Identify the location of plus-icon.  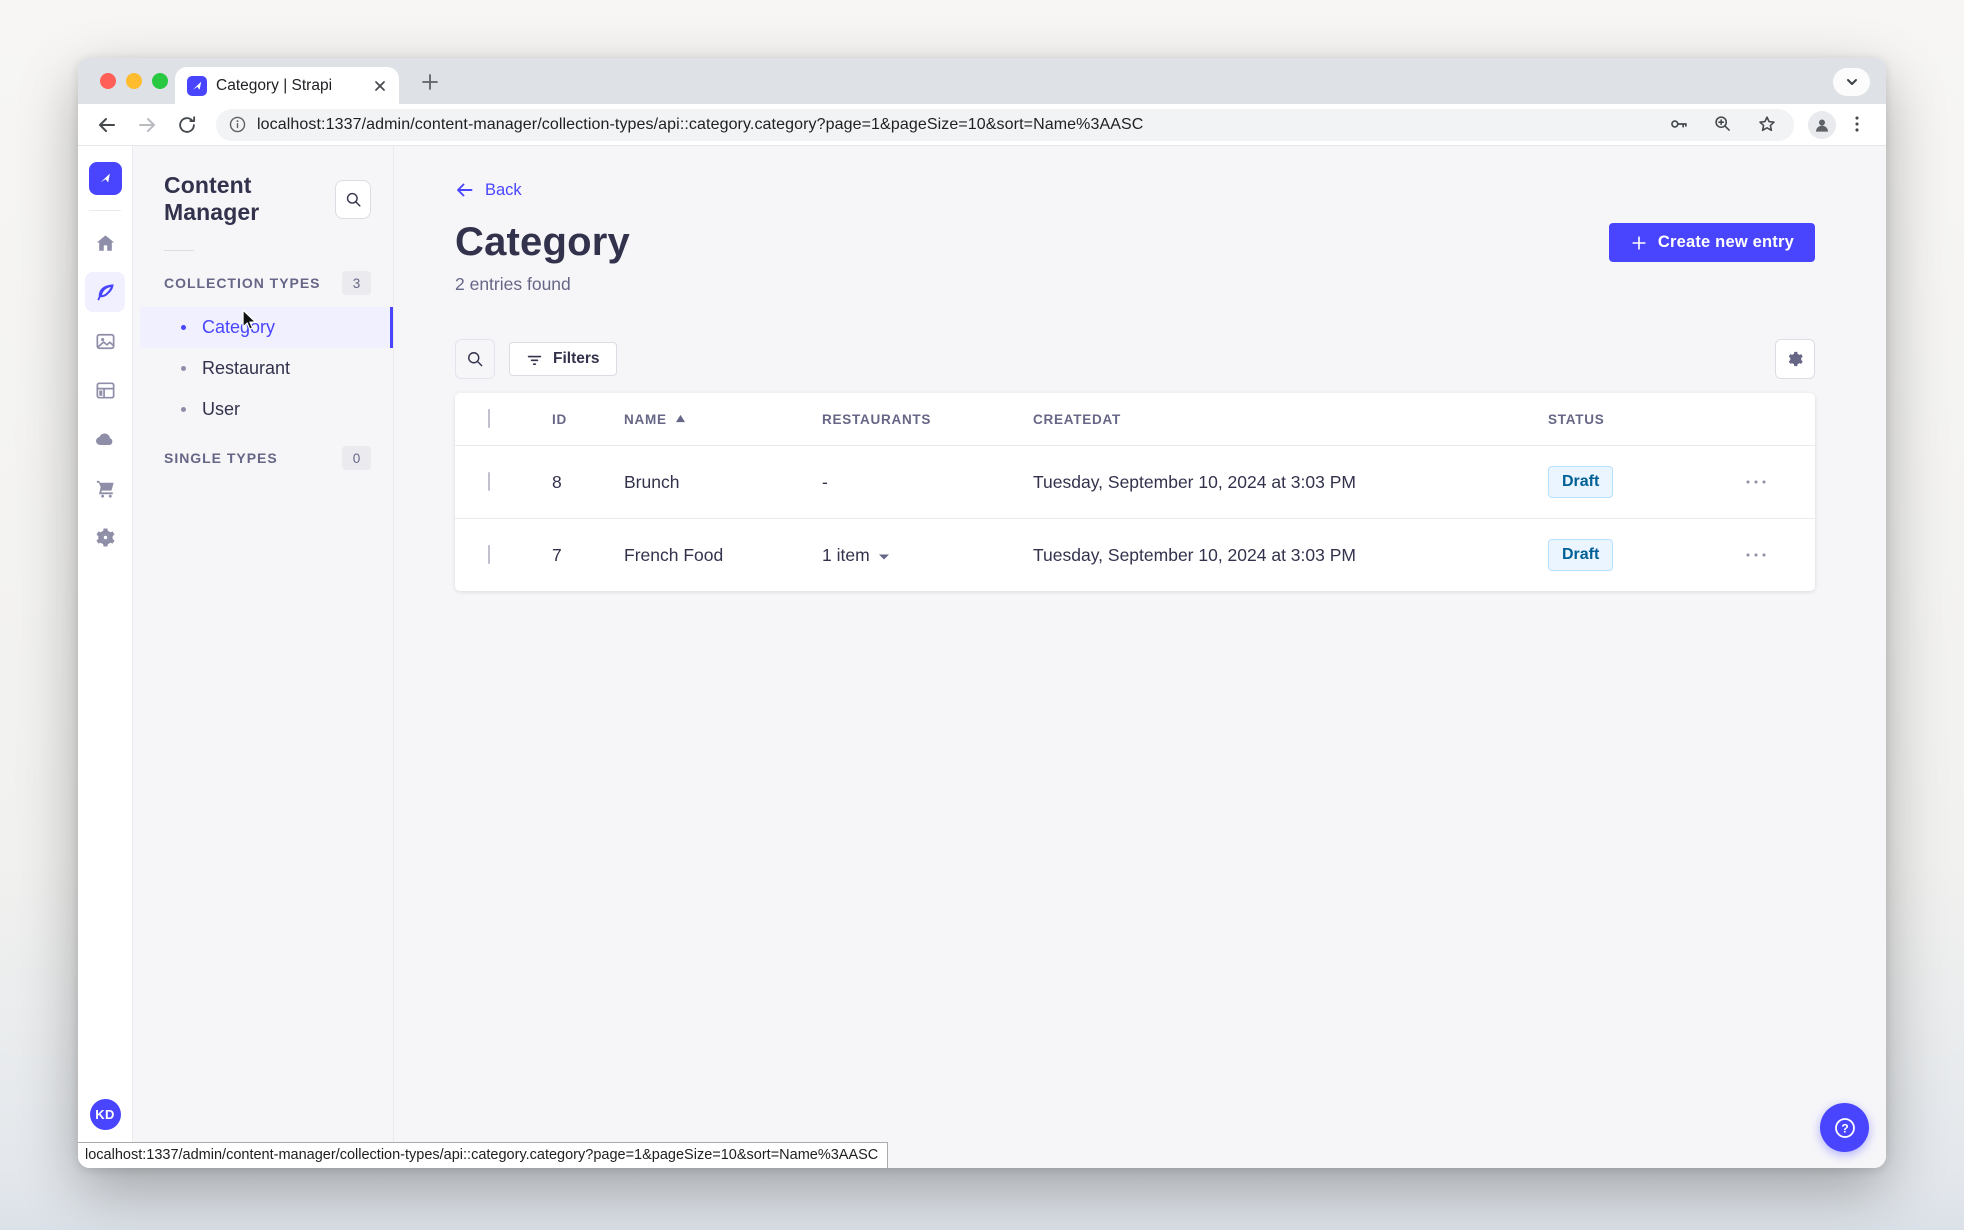
(1639, 242).